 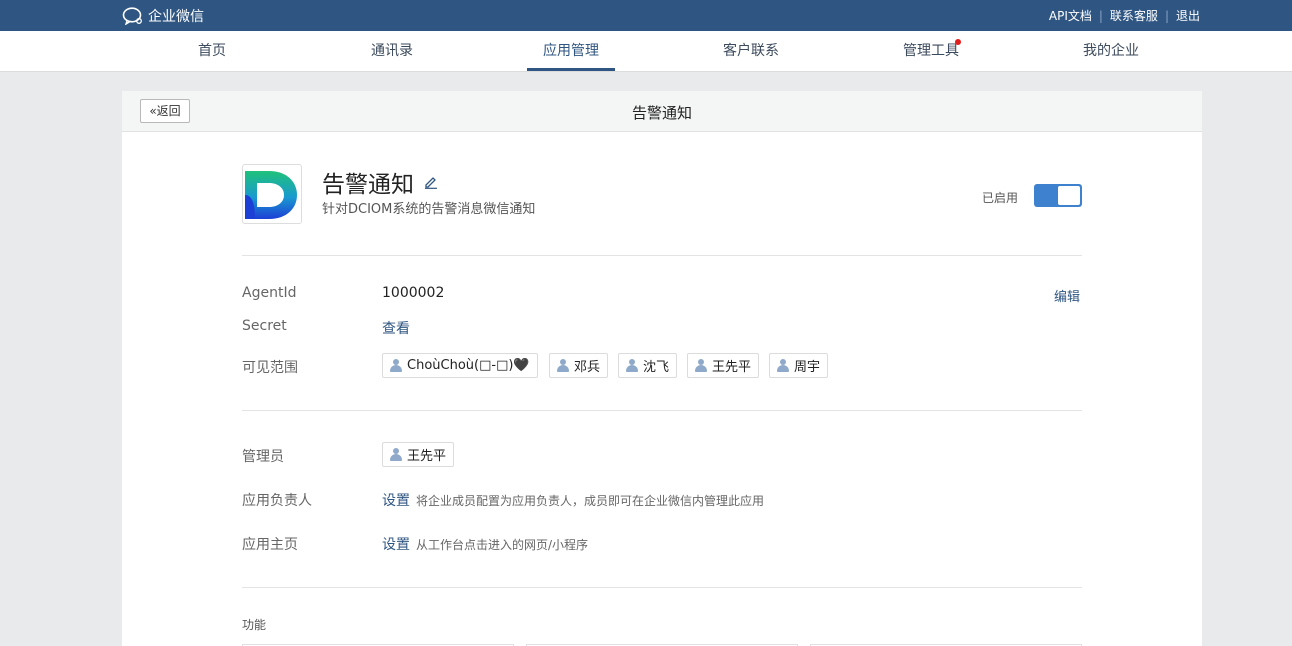 I want to click on nav-management-tools: 管理工具, so click(x=931, y=51).